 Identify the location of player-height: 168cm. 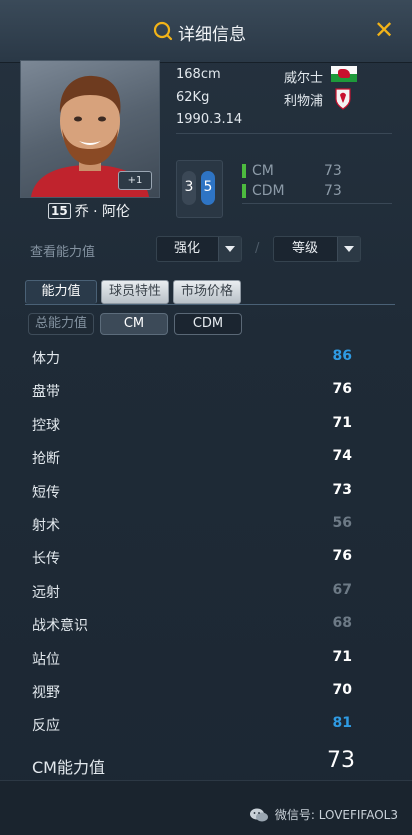
(198, 74).